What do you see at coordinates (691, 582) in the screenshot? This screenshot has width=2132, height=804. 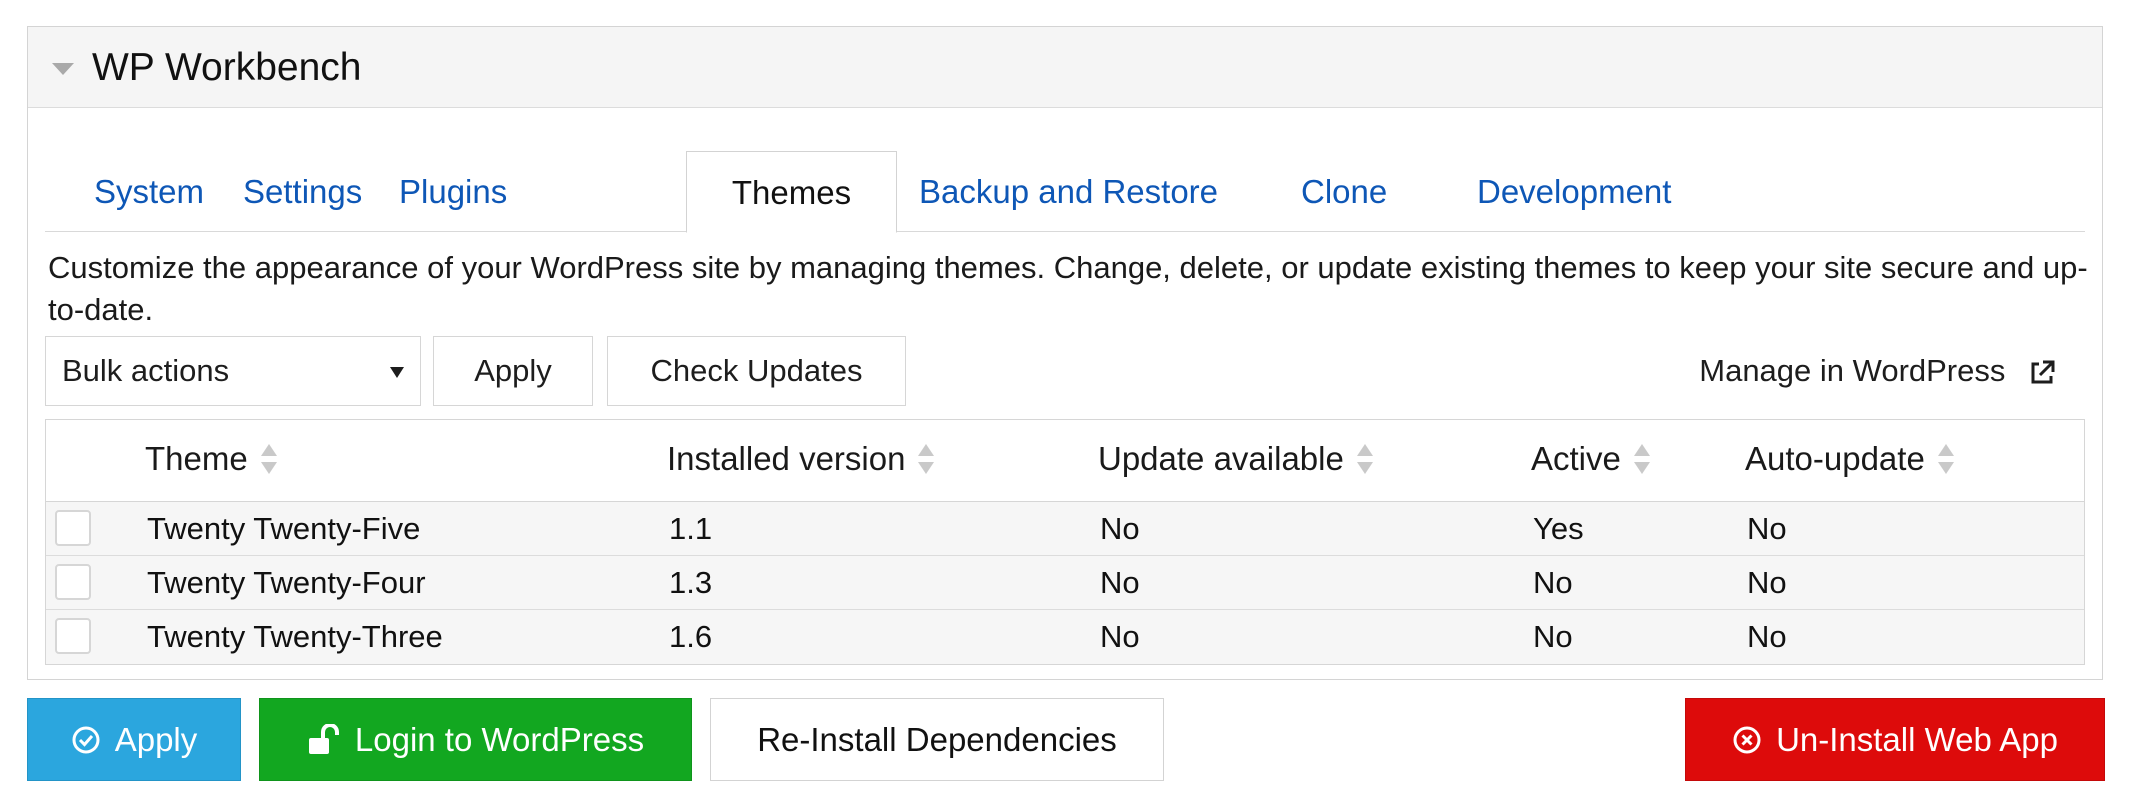 I see `cell-installed-version: 1.3` at bounding box center [691, 582].